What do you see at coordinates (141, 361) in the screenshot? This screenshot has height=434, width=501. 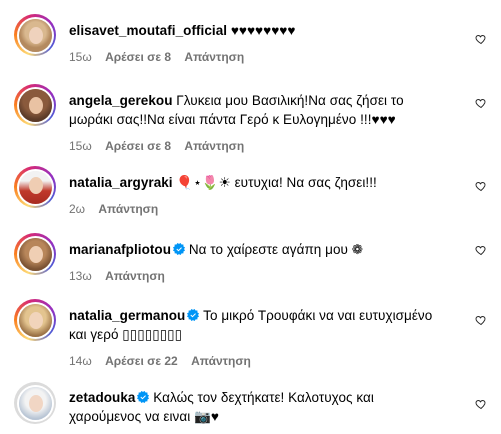 I see `comment-likes: Αρέσει σε 22` at bounding box center [141, 361].